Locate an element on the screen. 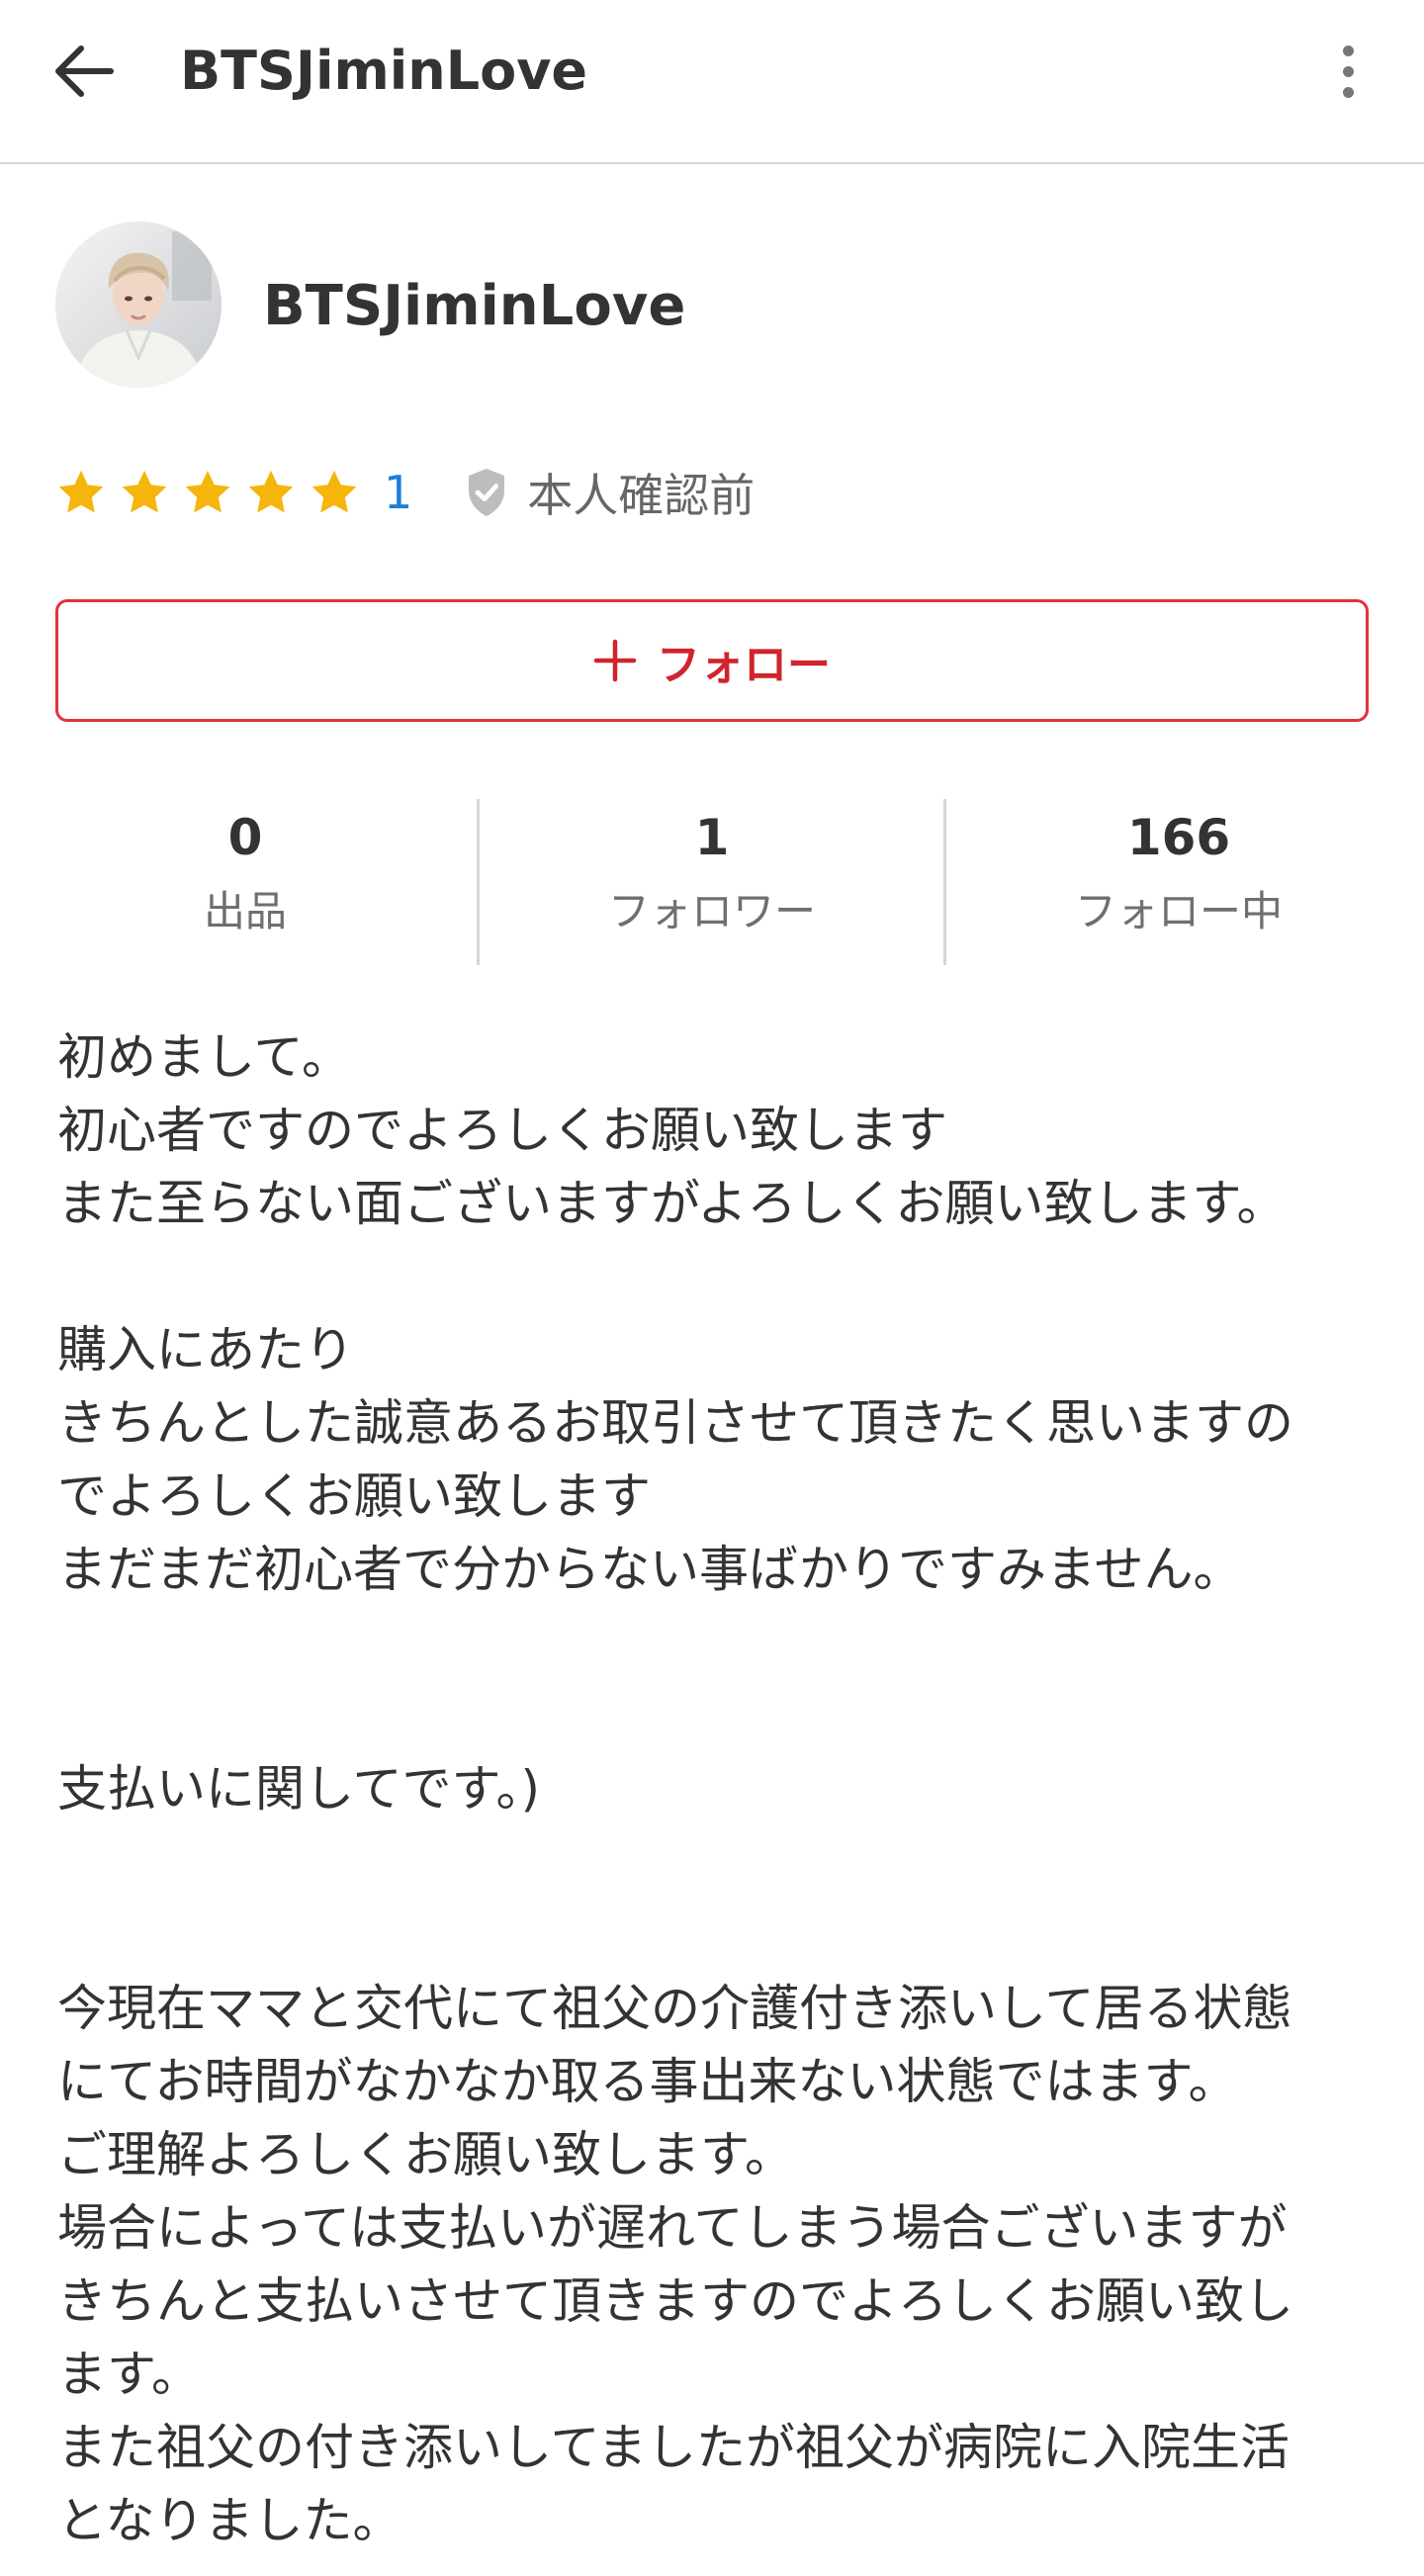 This screenshot has height=2576, width=1424. plus-icon is located at coordinates (615, 660).